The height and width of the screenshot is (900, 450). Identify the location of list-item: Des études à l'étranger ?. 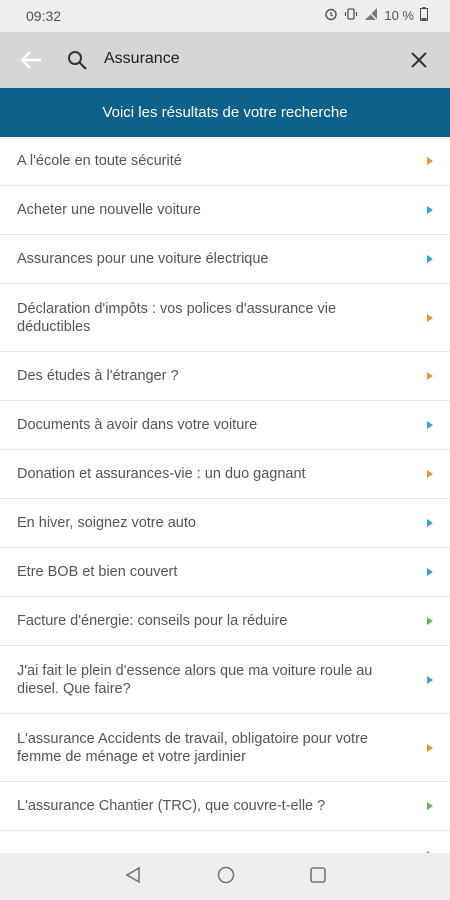
(225, 376).